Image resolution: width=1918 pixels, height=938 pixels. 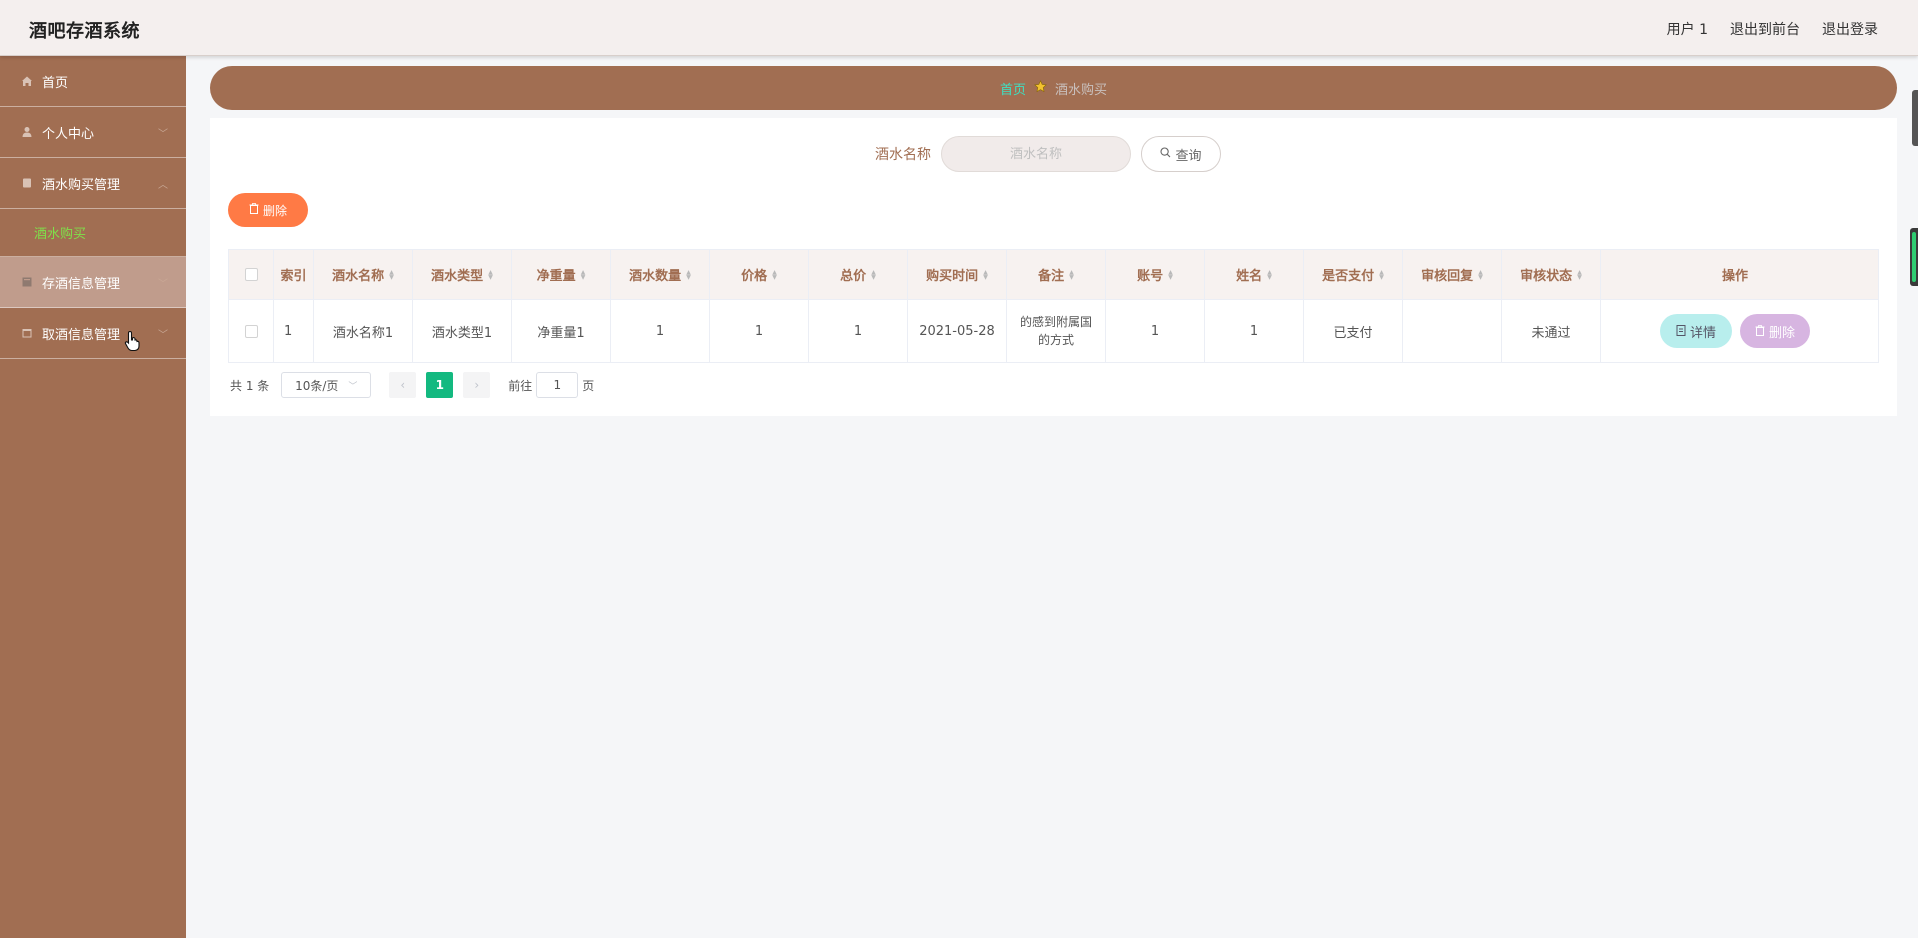 What do you see at coordinates (440, 385) in the screenshot?
I see `page-number-button: 1` at bounding box center [440, 385].